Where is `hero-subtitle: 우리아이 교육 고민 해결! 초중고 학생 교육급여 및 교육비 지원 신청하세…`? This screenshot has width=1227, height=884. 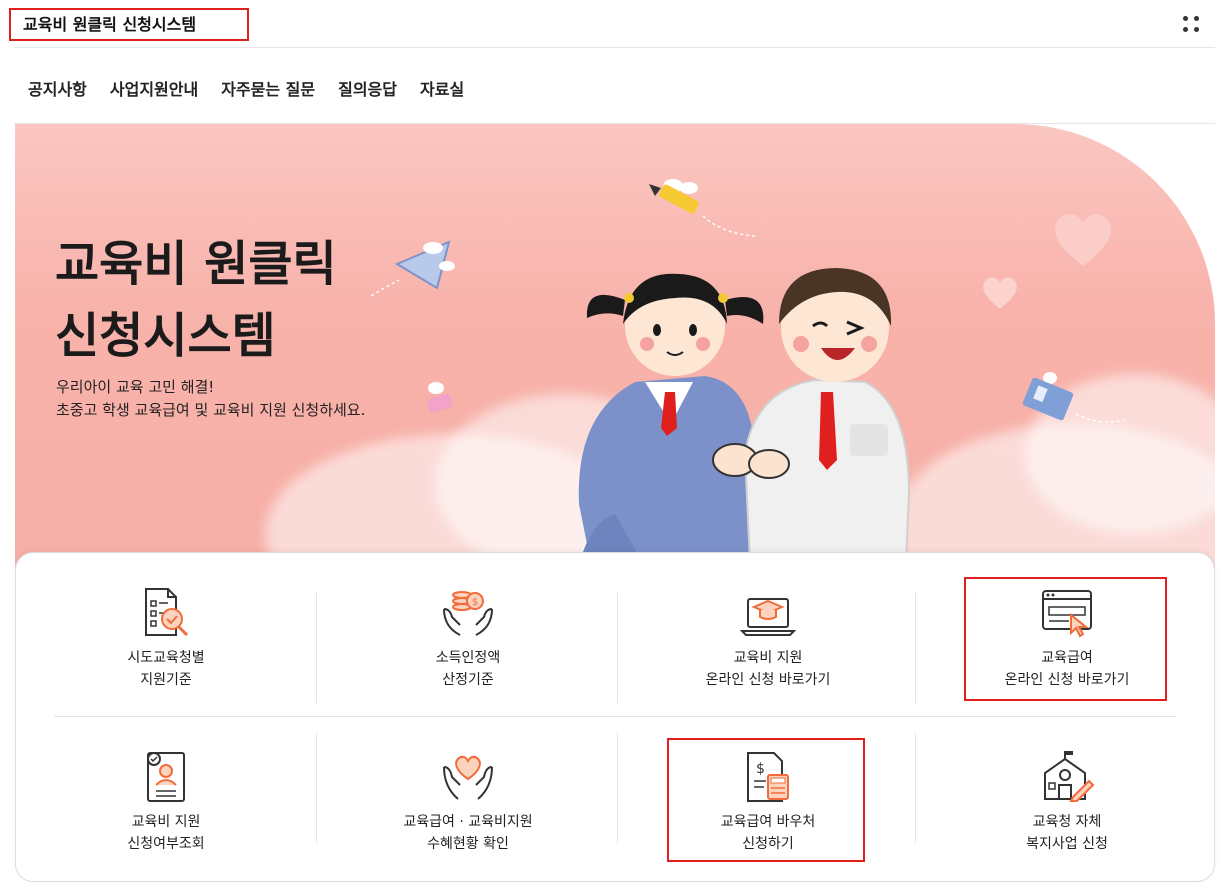 hero-subtitle: 우리아이 교육 고민 해결! 초중고 학생 교육급여 및 교육비 지원 신청하세… is located at coordinates (211, 398).